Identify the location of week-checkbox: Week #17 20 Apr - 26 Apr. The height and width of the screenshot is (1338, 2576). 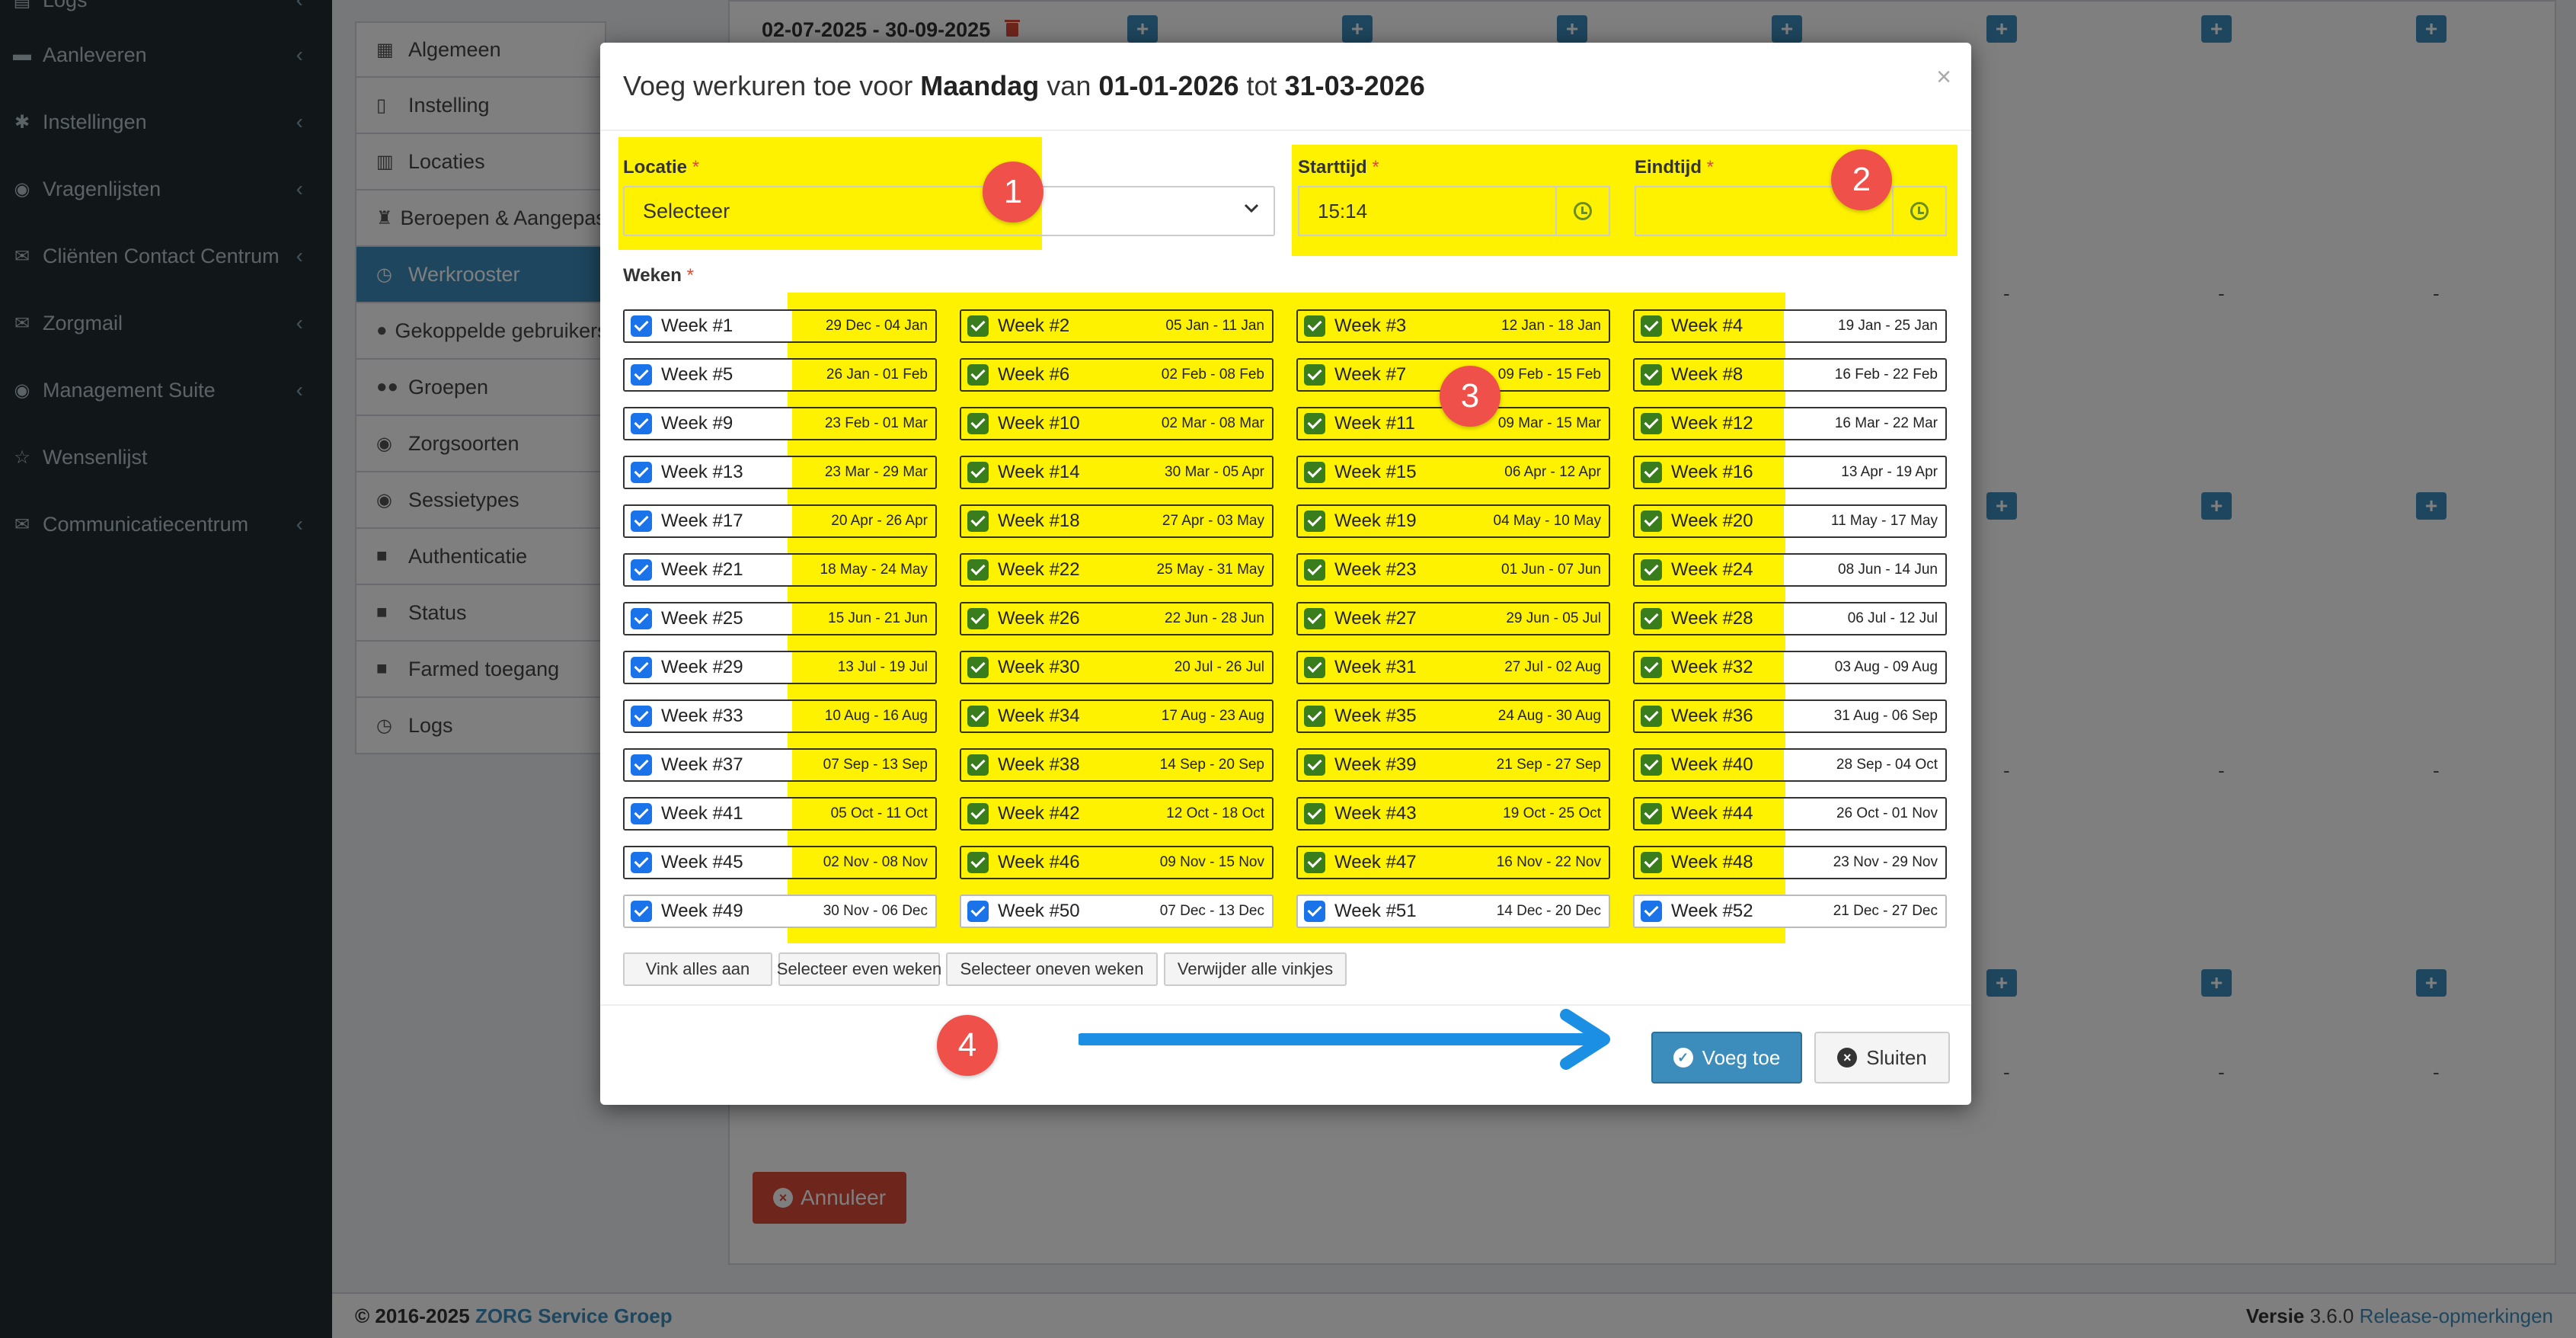
(780, 521).